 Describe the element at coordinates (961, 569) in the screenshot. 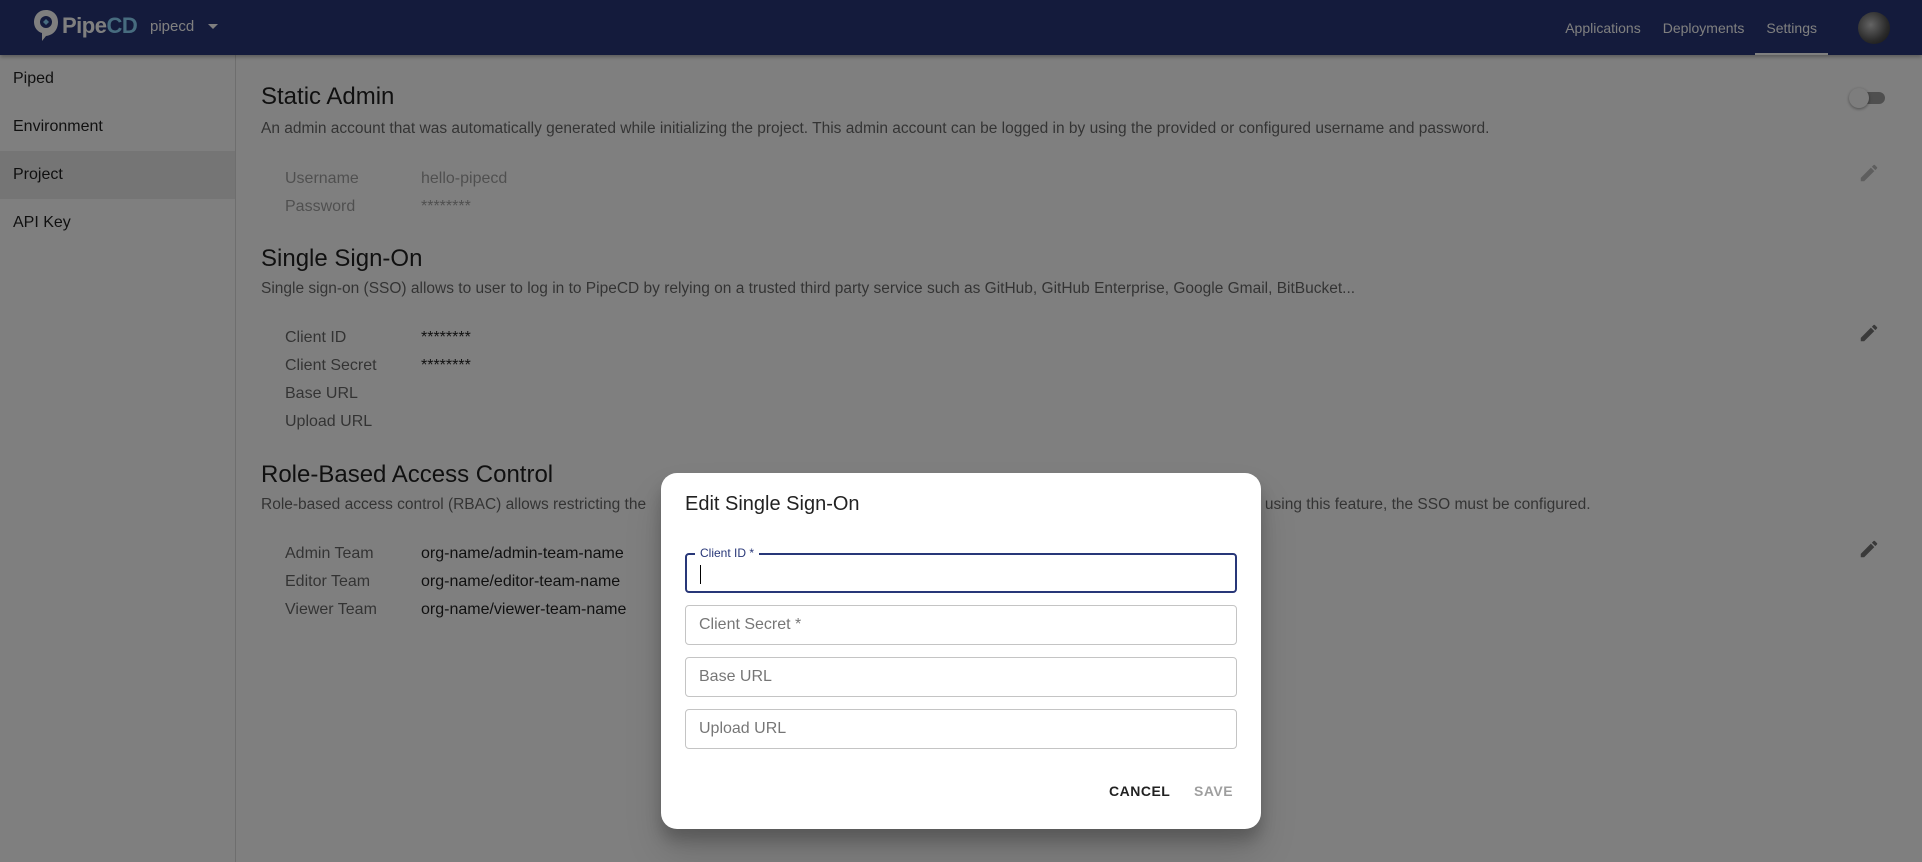

I see `client-id-field: Client ID *` at that location.